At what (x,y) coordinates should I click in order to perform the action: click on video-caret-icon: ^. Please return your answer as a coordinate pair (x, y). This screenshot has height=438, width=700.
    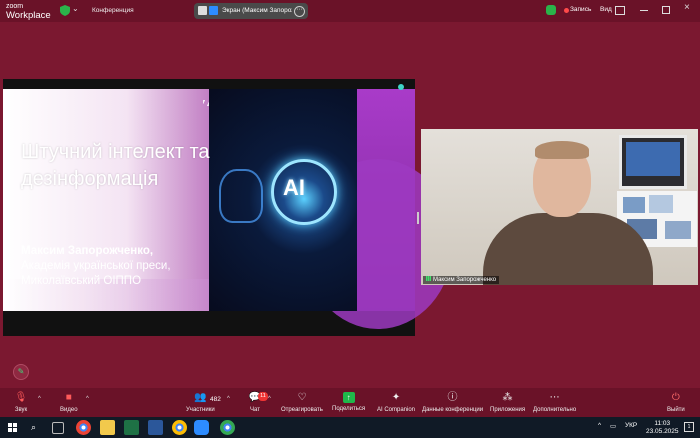
    Looking at the image, I should click on (87, 399).